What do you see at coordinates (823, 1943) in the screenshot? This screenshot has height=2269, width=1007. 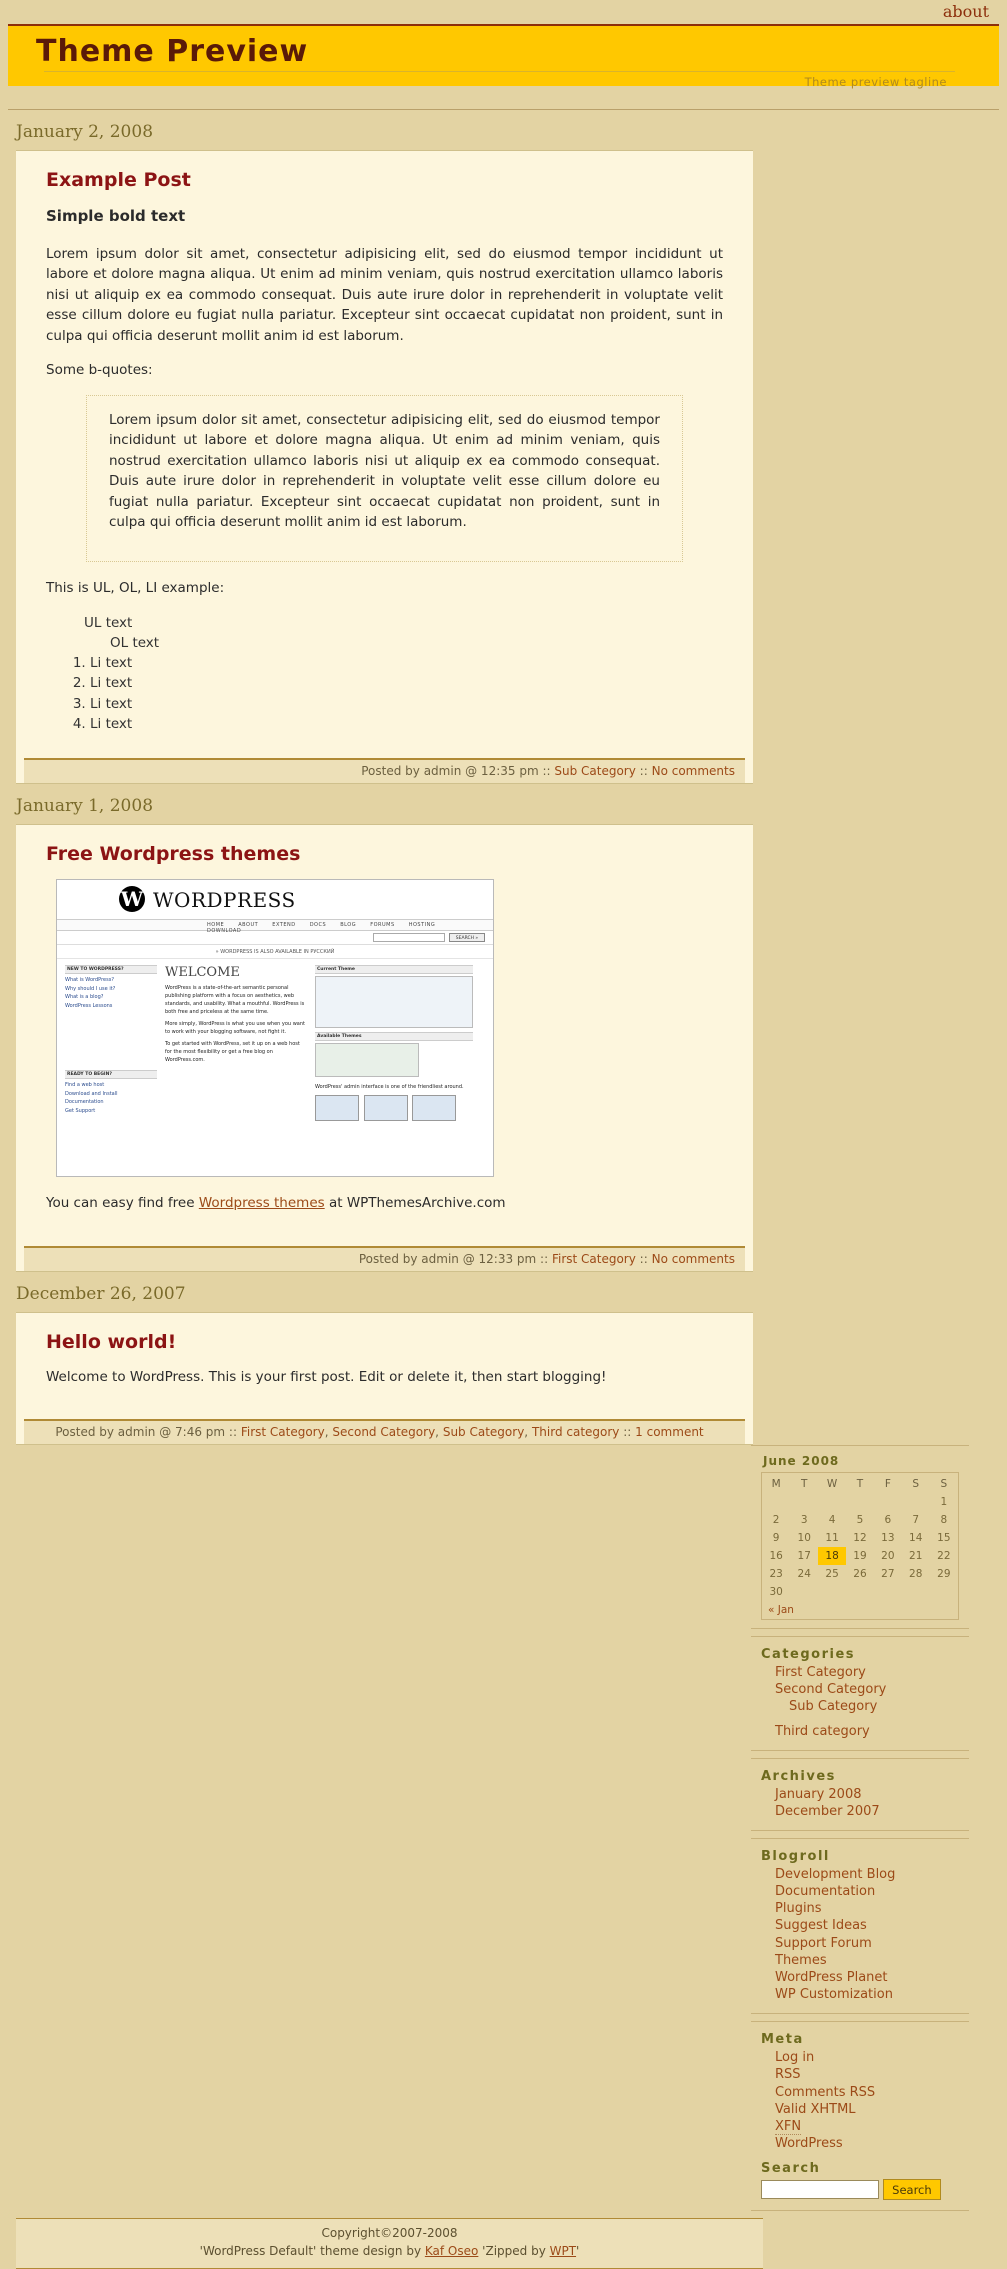 I see `sidebar-link-support-forum: Support Forum` at bounding box center [823, 1943].